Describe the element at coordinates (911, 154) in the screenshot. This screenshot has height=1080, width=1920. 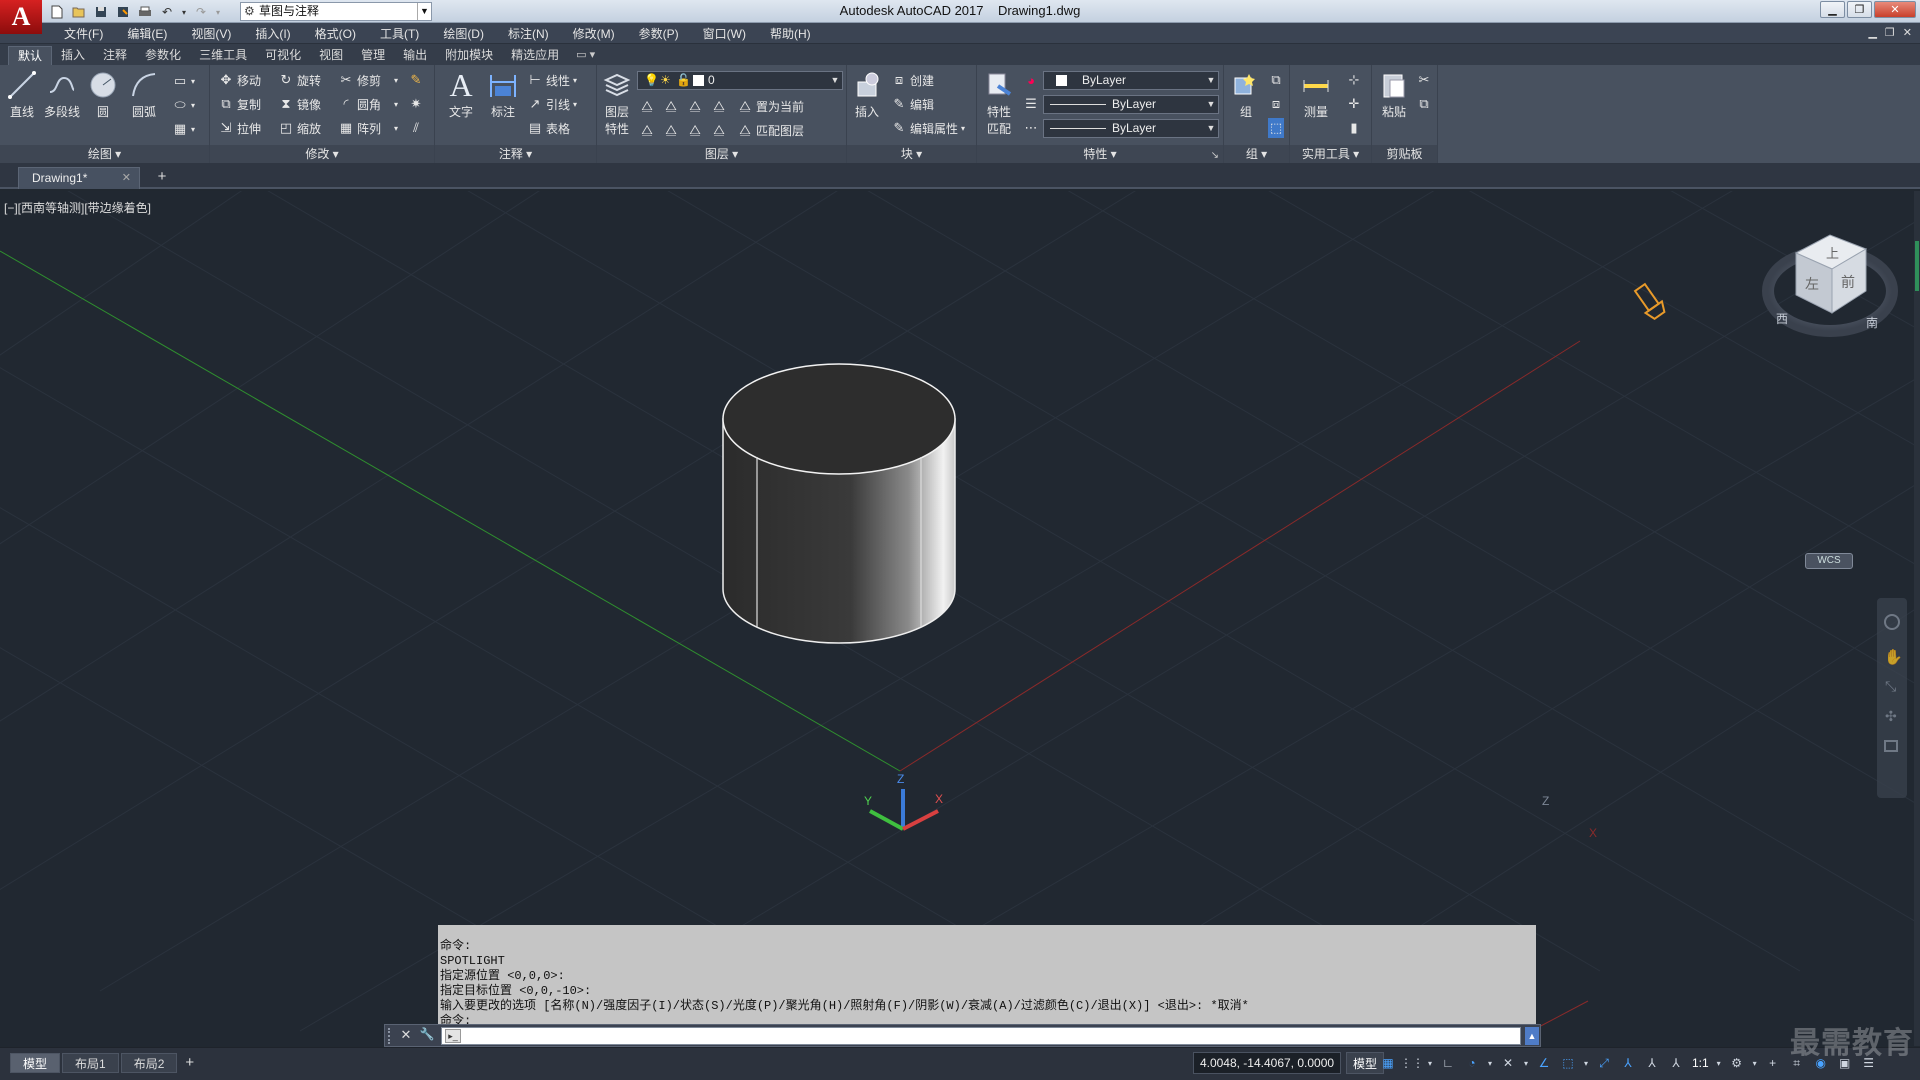
I see `panel-title-block: 块 ▾` at that location.